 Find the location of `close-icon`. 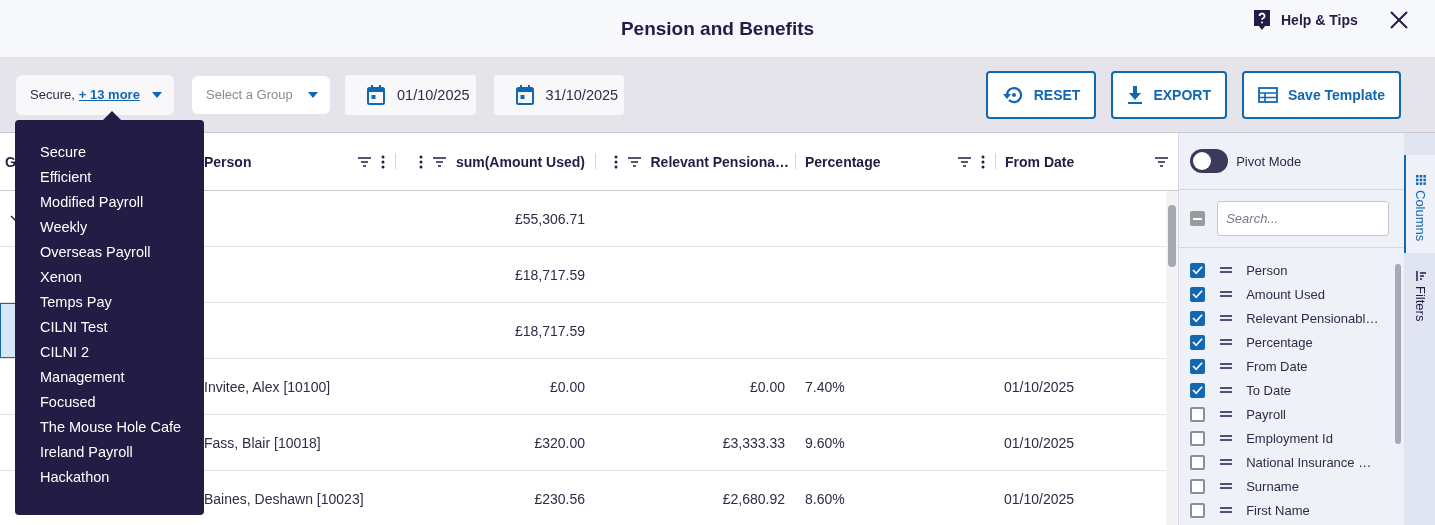

close-icon is located at coordinates (1399, 20).